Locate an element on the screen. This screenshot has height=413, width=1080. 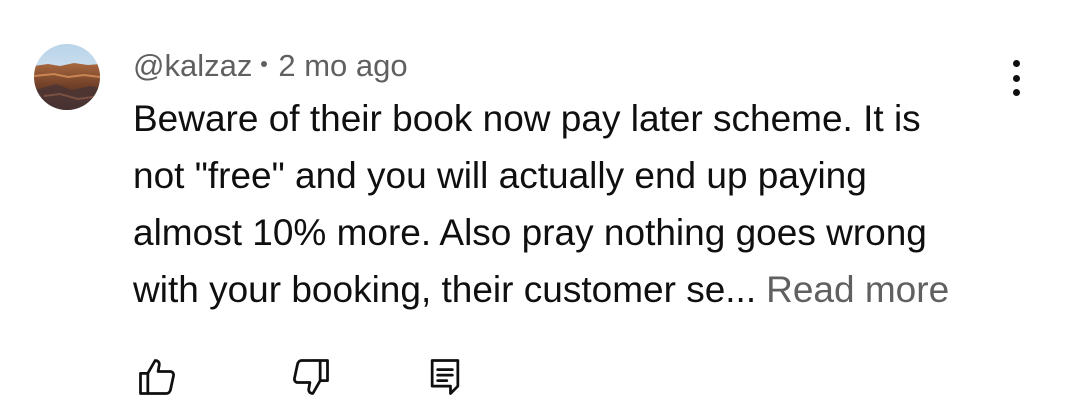
avatar-image is located at coordinates (67, 77).